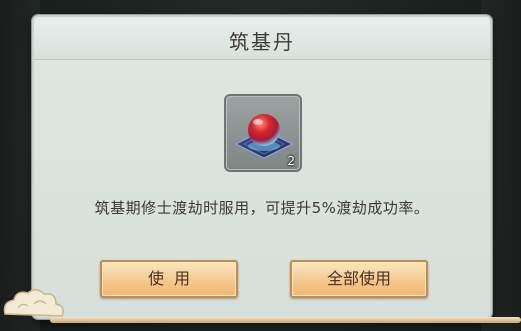  What do you see at coordinates (291, 161) in the screenshot?
I see `item-count: 2` at bounding box center [291, 161].